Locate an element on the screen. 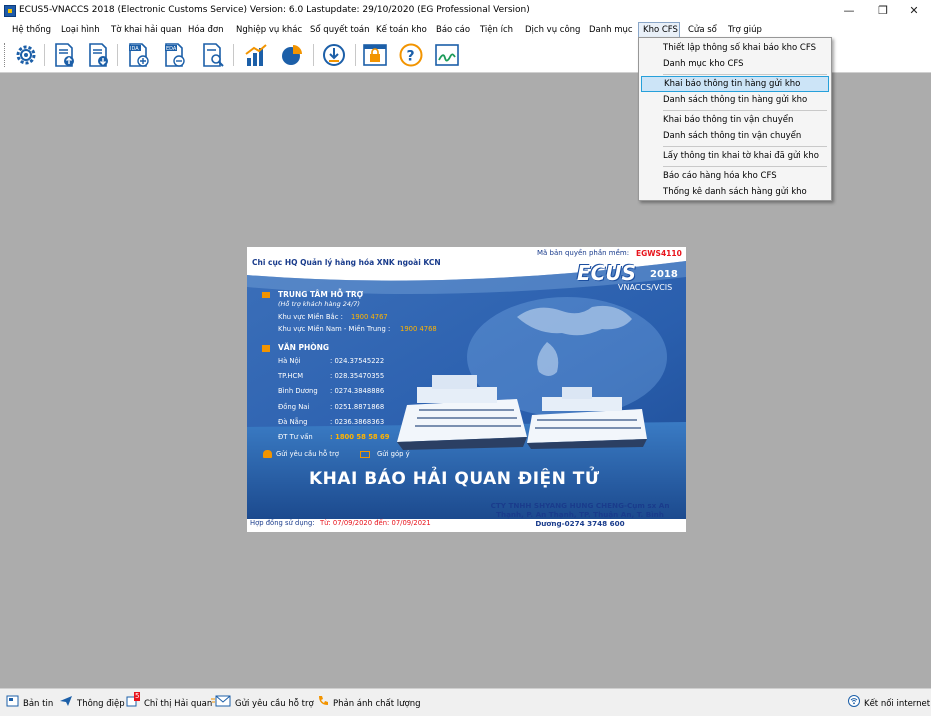 This screenshot has height=716, width=931. support-subtitle: (Hỗ trợ khách hàng 24/7) is located at coordinates (319, 304).